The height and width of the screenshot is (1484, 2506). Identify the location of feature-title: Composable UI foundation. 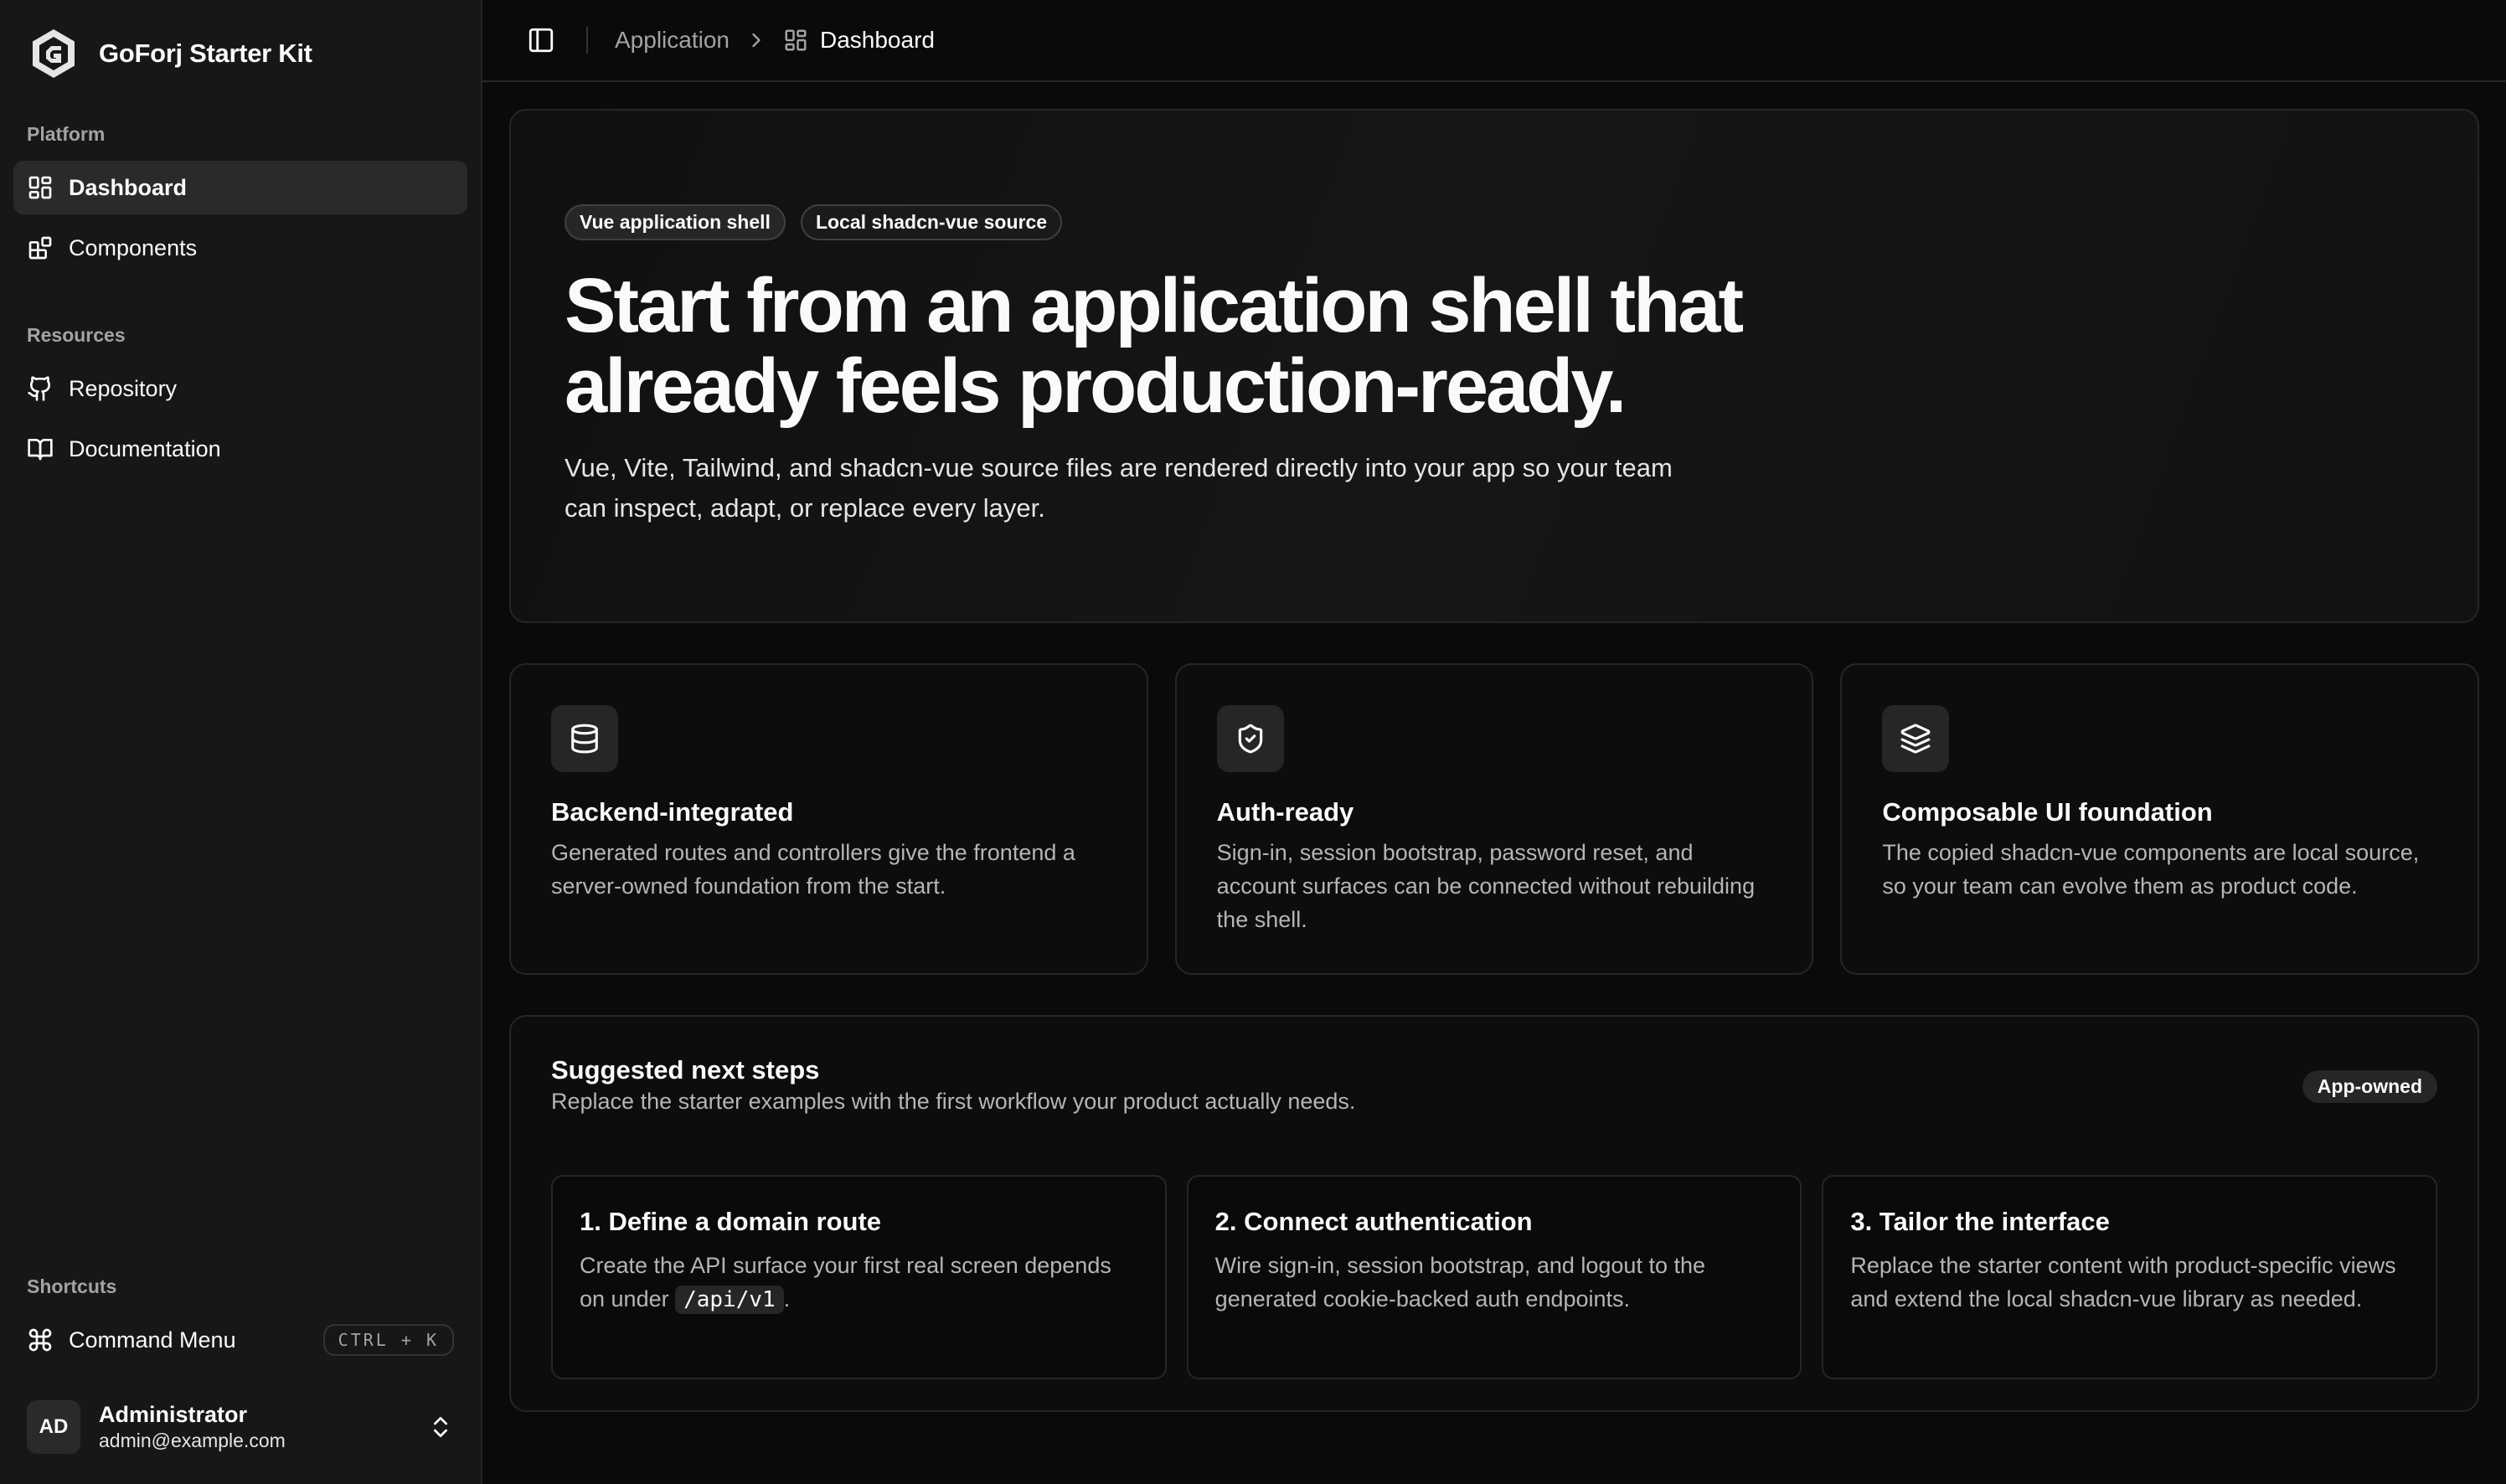
(2047, 812).